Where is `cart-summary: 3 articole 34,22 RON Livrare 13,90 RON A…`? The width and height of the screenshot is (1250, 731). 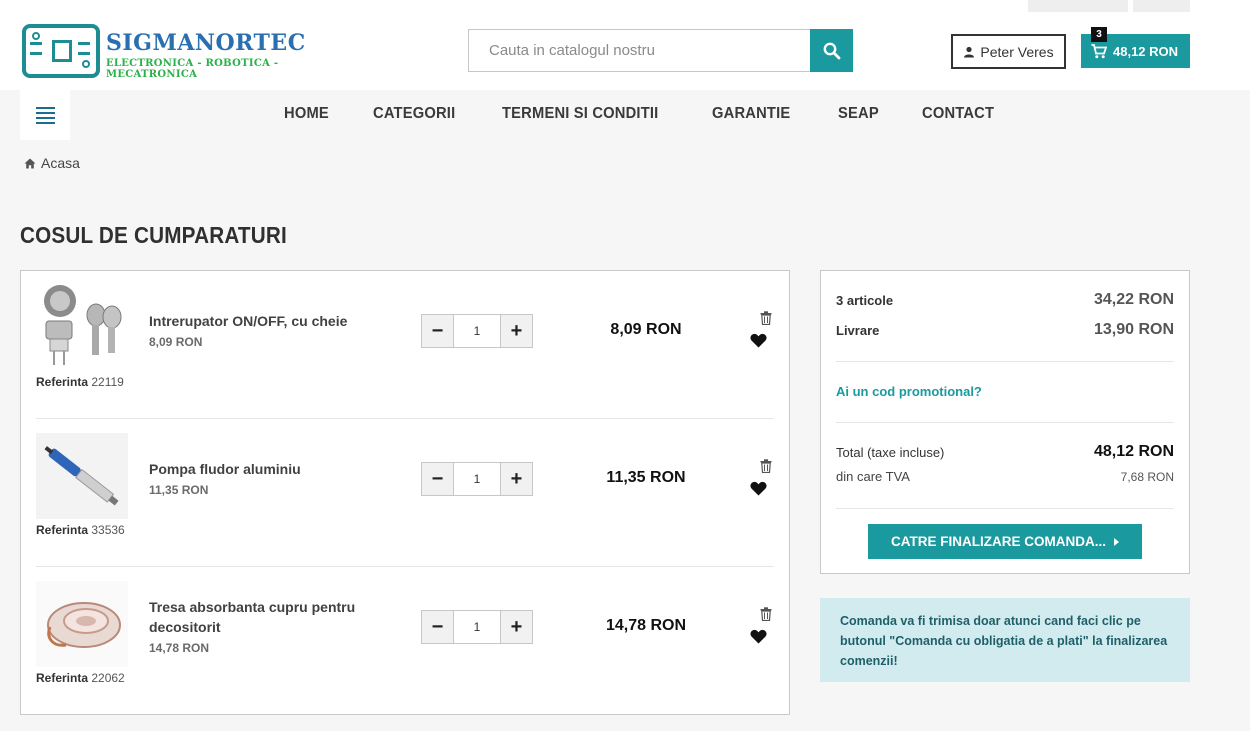
cart-summary: 3 articole 34,22 RON Livrare 13,90 RON A… is located at coordinates (1005, 422).